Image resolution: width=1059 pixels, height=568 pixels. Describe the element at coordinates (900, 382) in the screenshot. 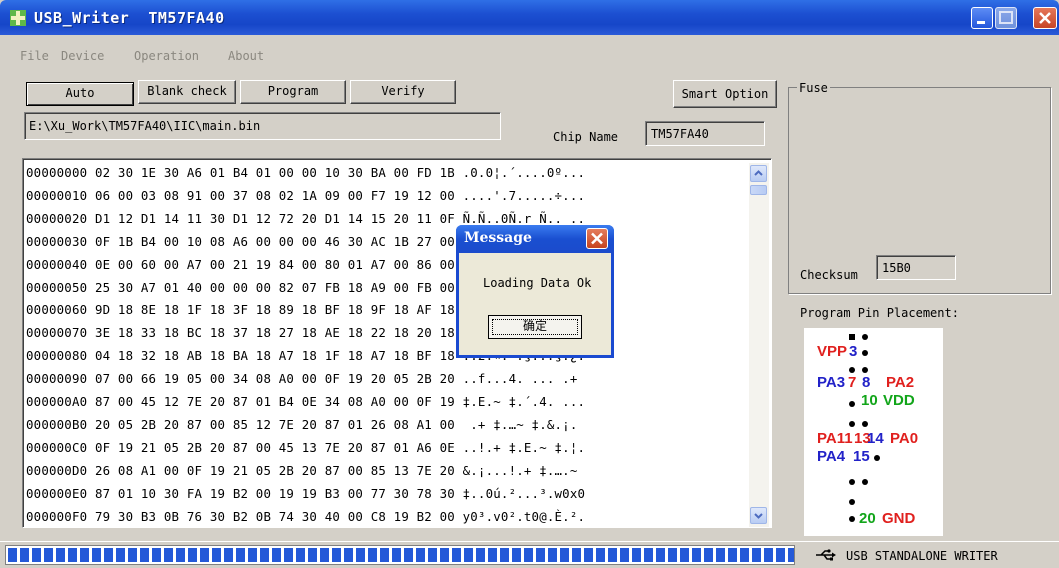

I see `pin-pa2-label: PA2` at that location.